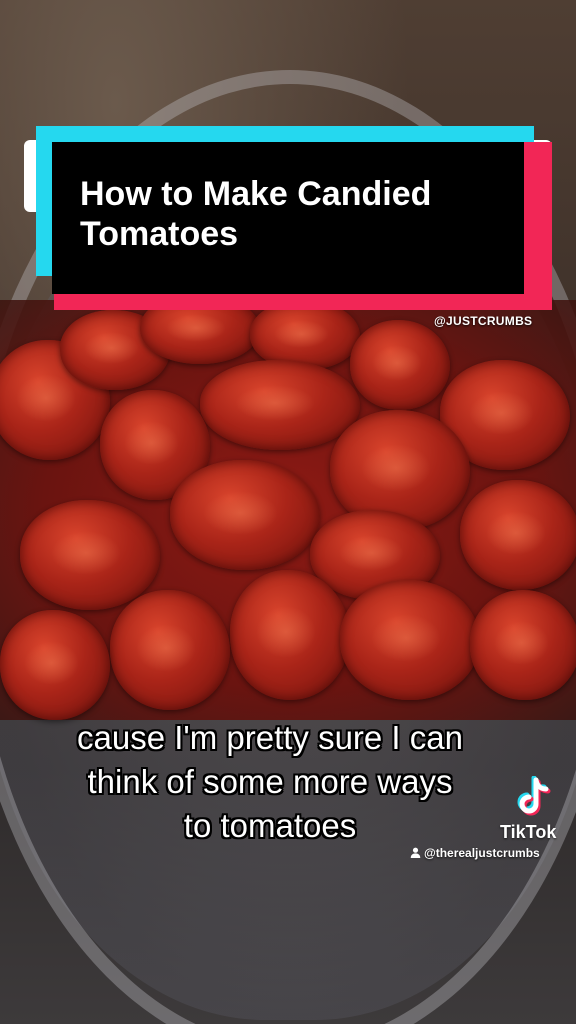 The image size is (576, 1024). I want to click on tiktok-username: @therealjustcrumbs, so click(475, 853).